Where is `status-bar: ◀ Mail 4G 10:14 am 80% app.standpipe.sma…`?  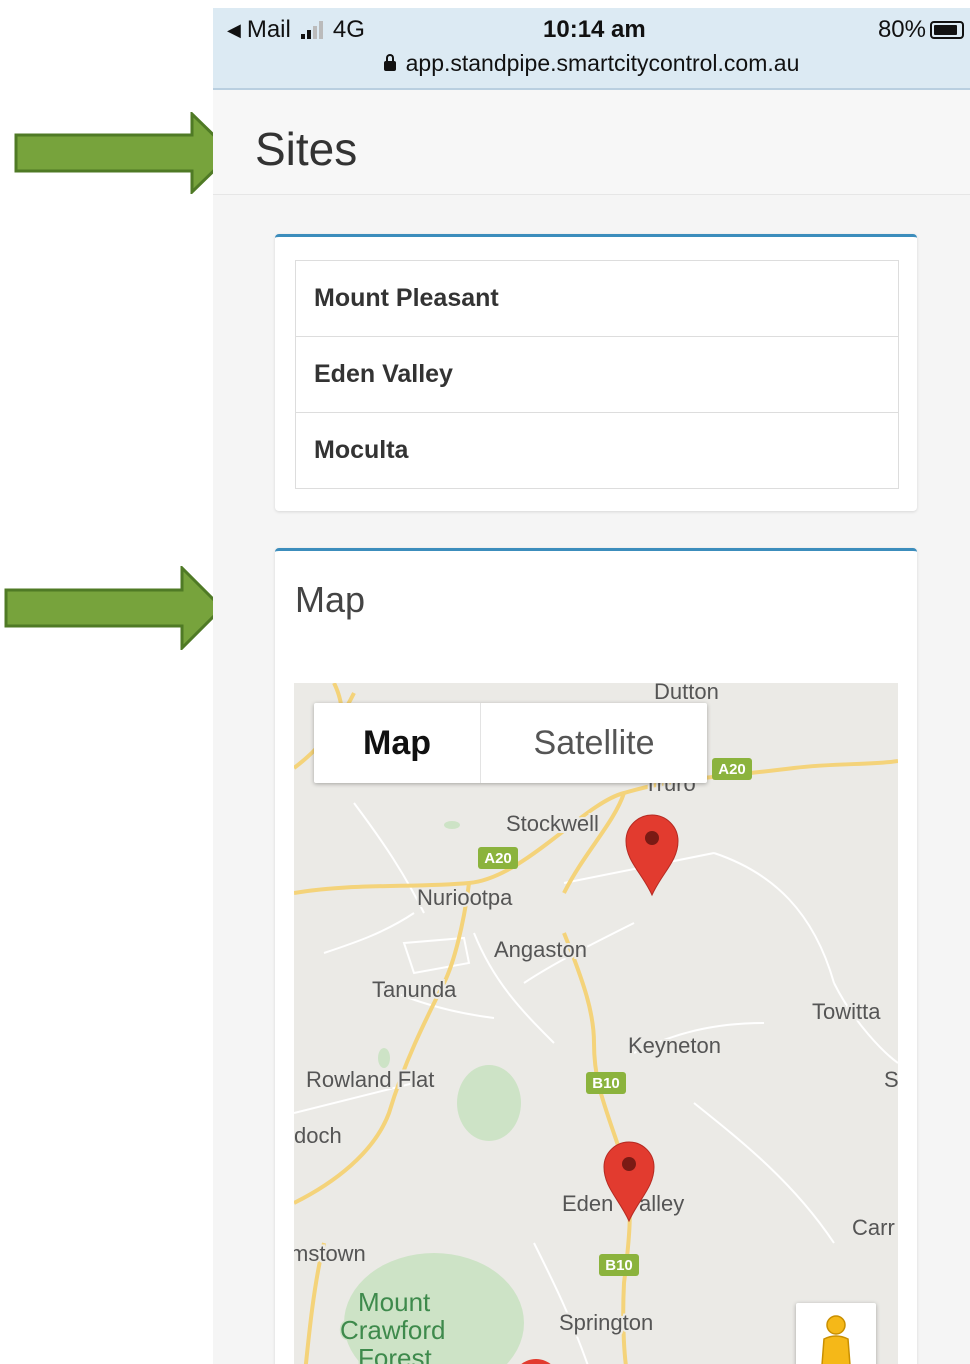 status-bar: ◀ Mail 4G 10:14 am 80% app.standpipe.sma… is located at coordinates (591, 49).